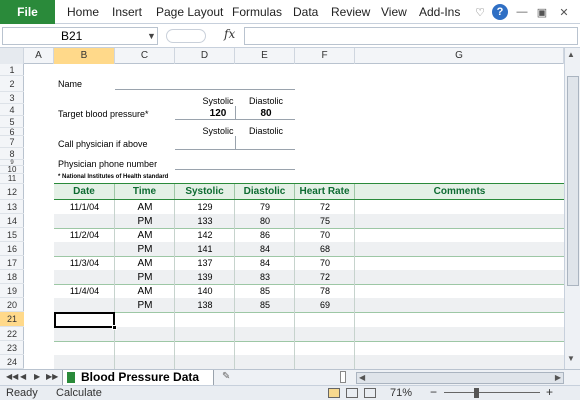 This screenshot has height=400, width=580. I want to click on restore-icon: ▣, so click(542, 12).